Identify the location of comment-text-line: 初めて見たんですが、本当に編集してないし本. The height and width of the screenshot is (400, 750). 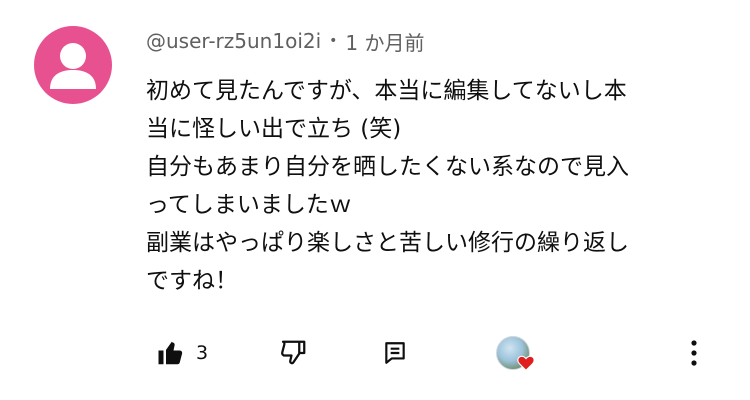
(386, 91).